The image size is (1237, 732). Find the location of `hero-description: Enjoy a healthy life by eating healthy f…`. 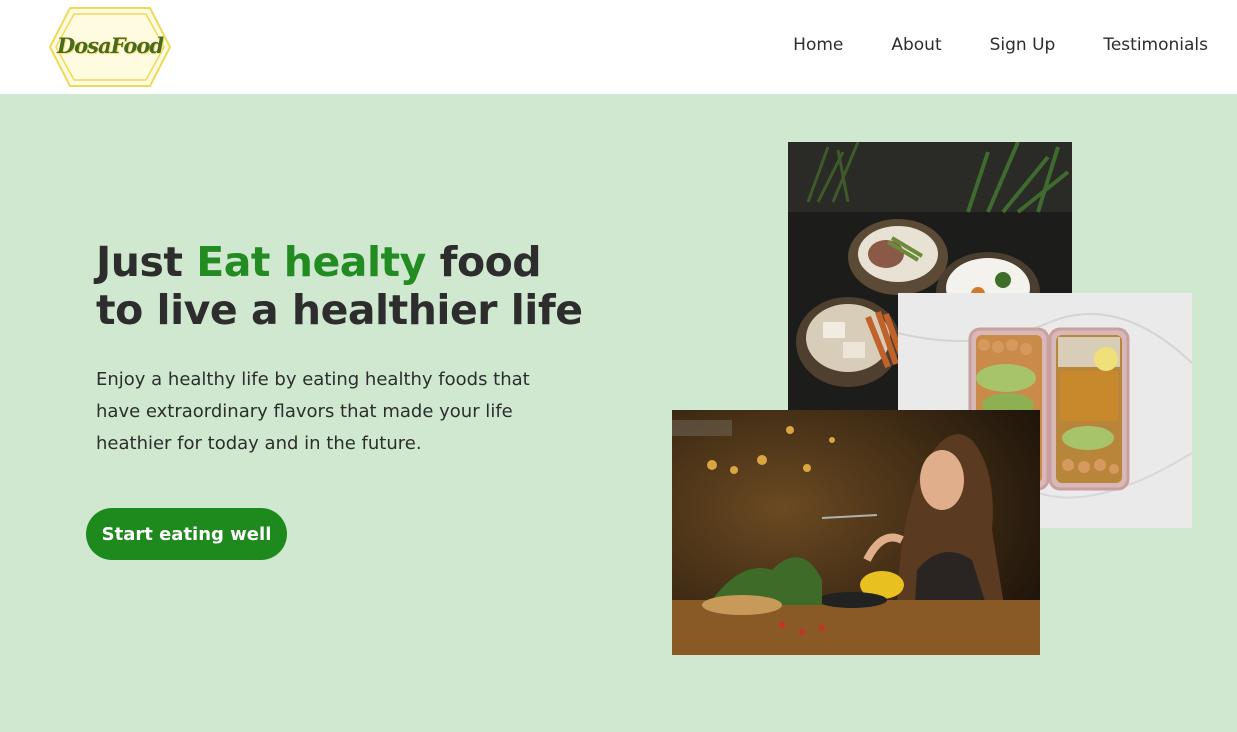

hero-description: Enjoy a healthy life by eating healthy f… is located at coordinates (313, 411).